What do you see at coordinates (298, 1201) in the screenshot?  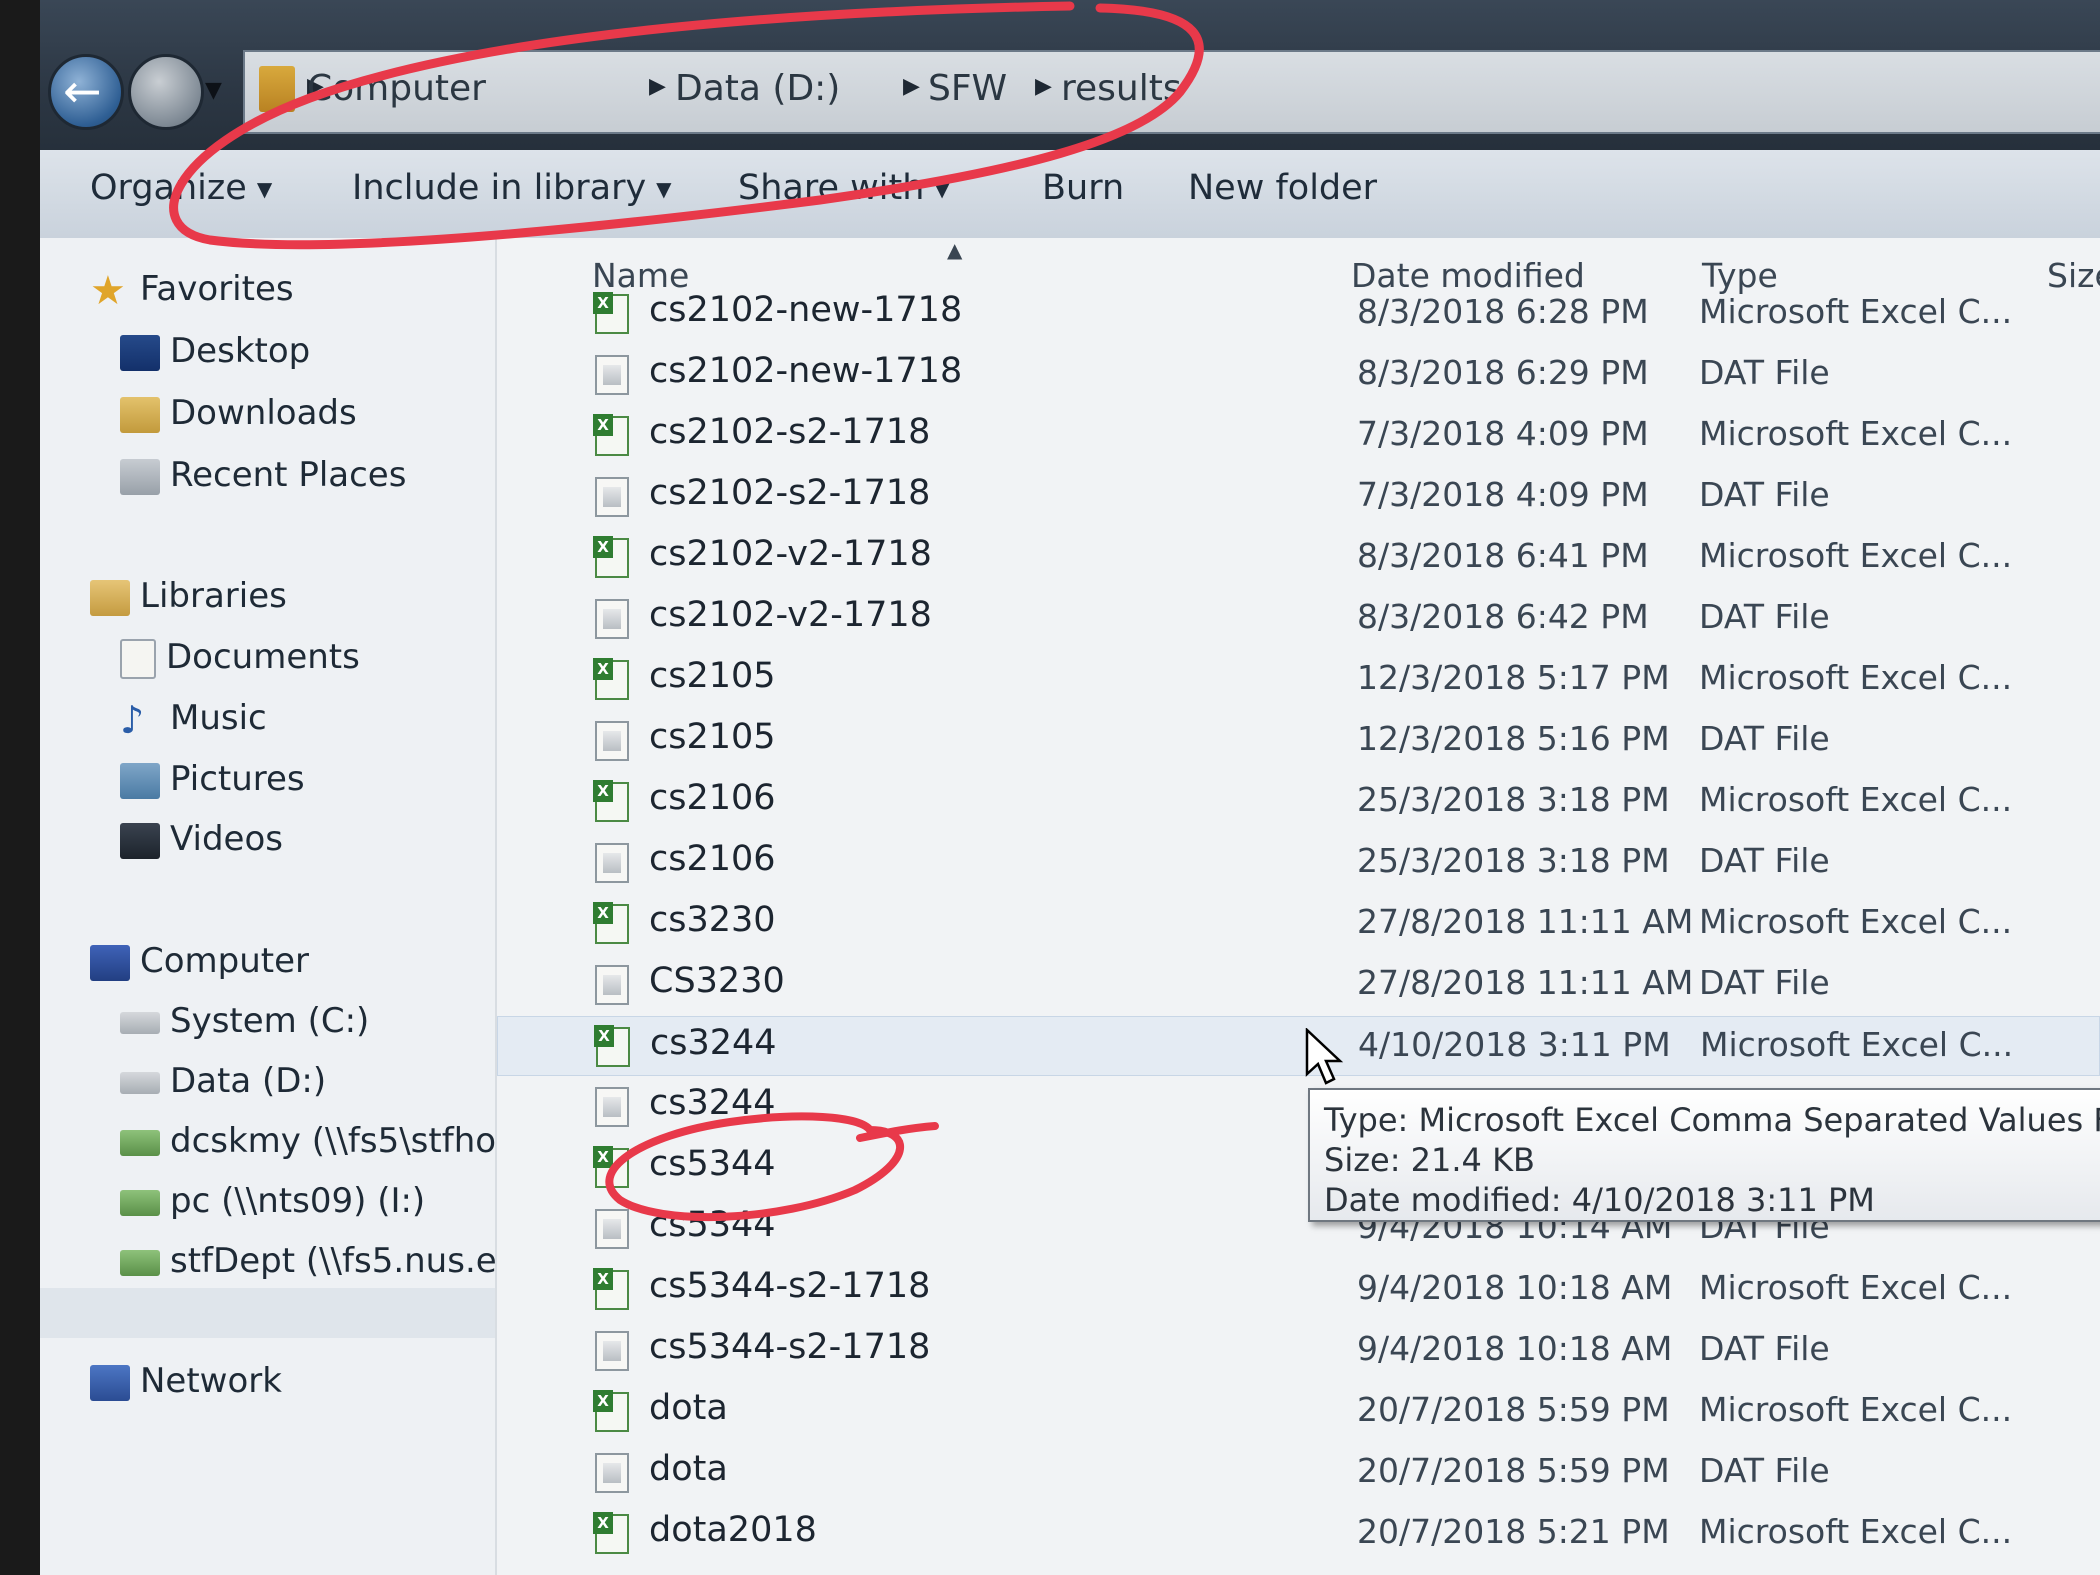 I see `nav-pc-label: pc (\\nts09) (I:)` at bounding box center [298, 1201].